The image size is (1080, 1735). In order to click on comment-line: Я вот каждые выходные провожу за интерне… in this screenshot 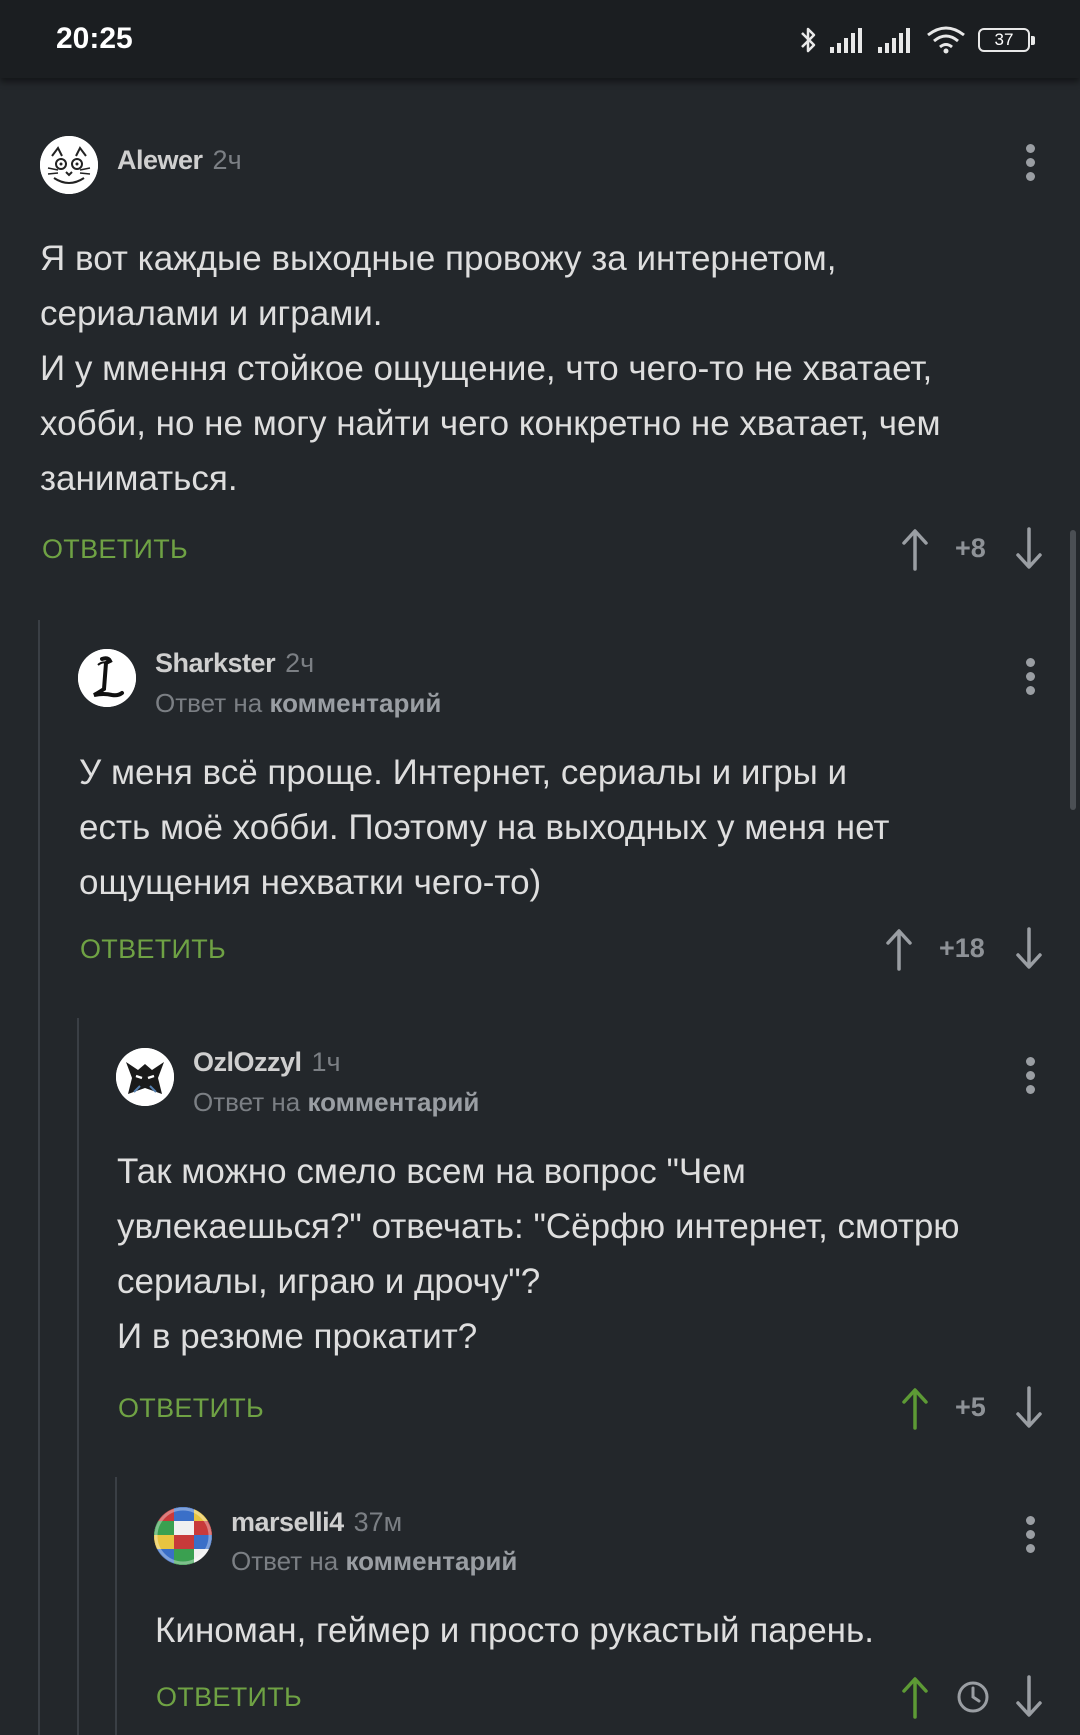, I will do `click(438, 258)`.